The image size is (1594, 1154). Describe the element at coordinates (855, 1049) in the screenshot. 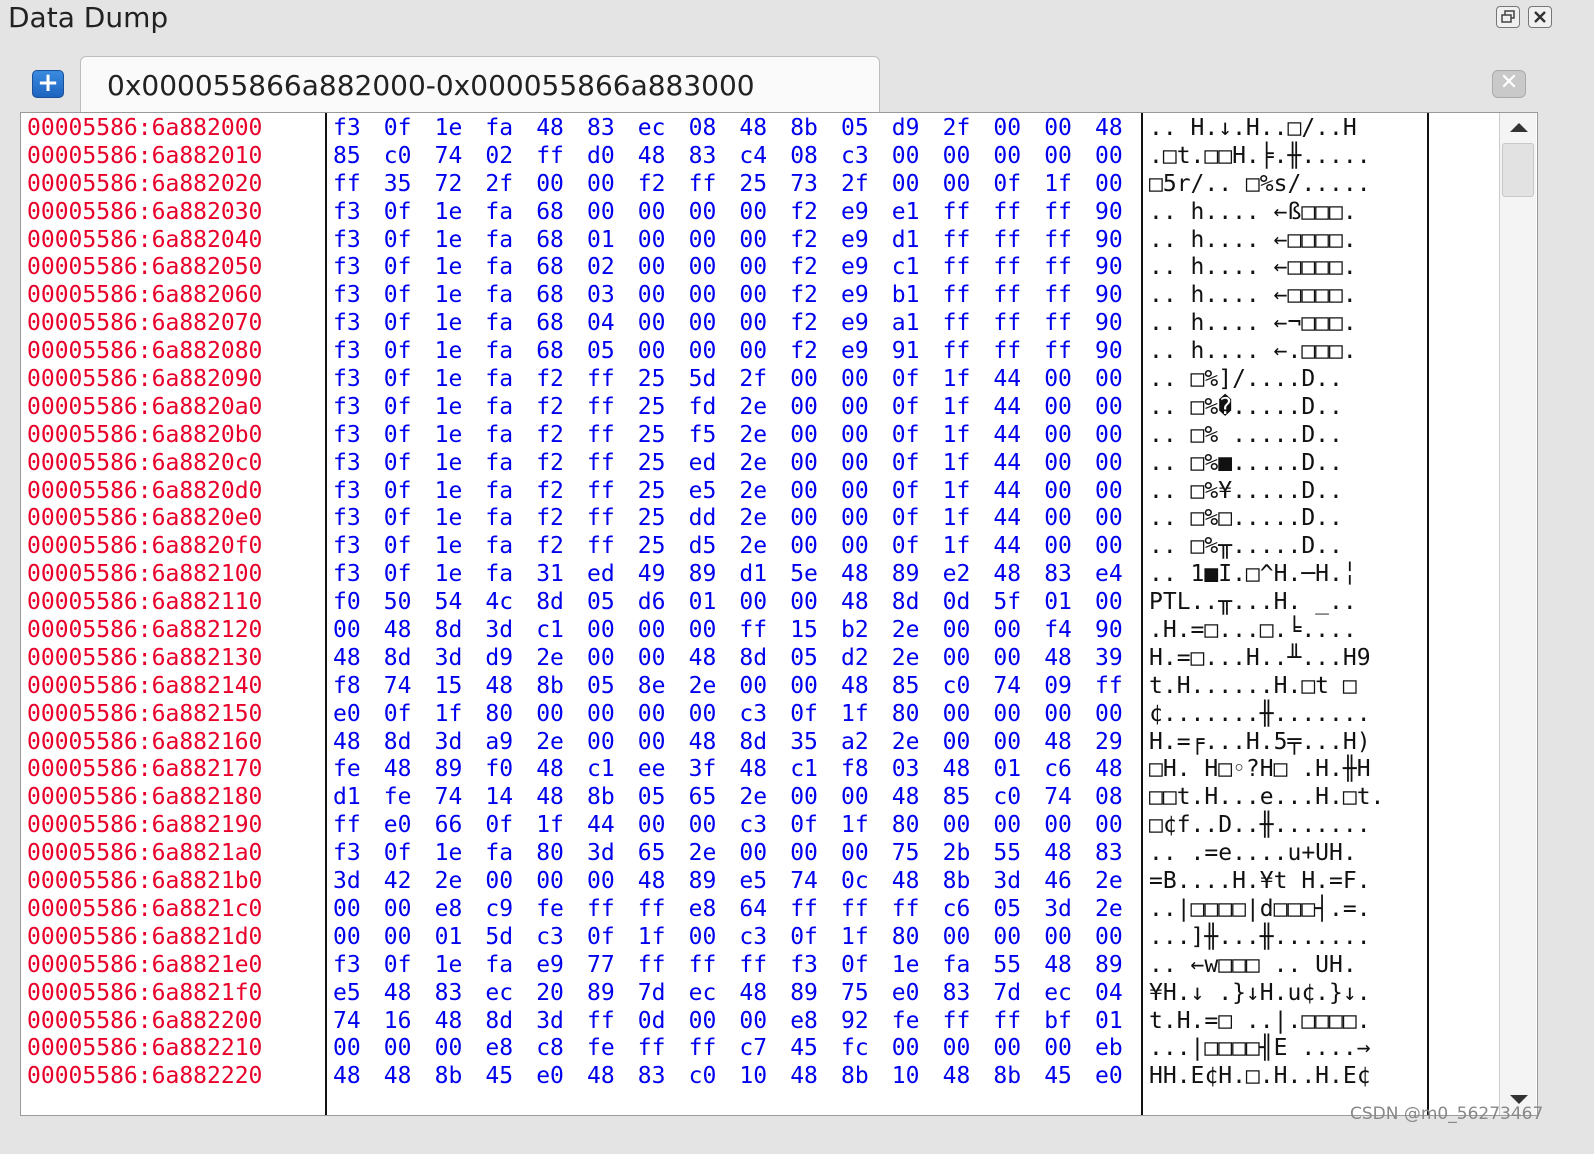

I see `hex-byte: fc` at that location.